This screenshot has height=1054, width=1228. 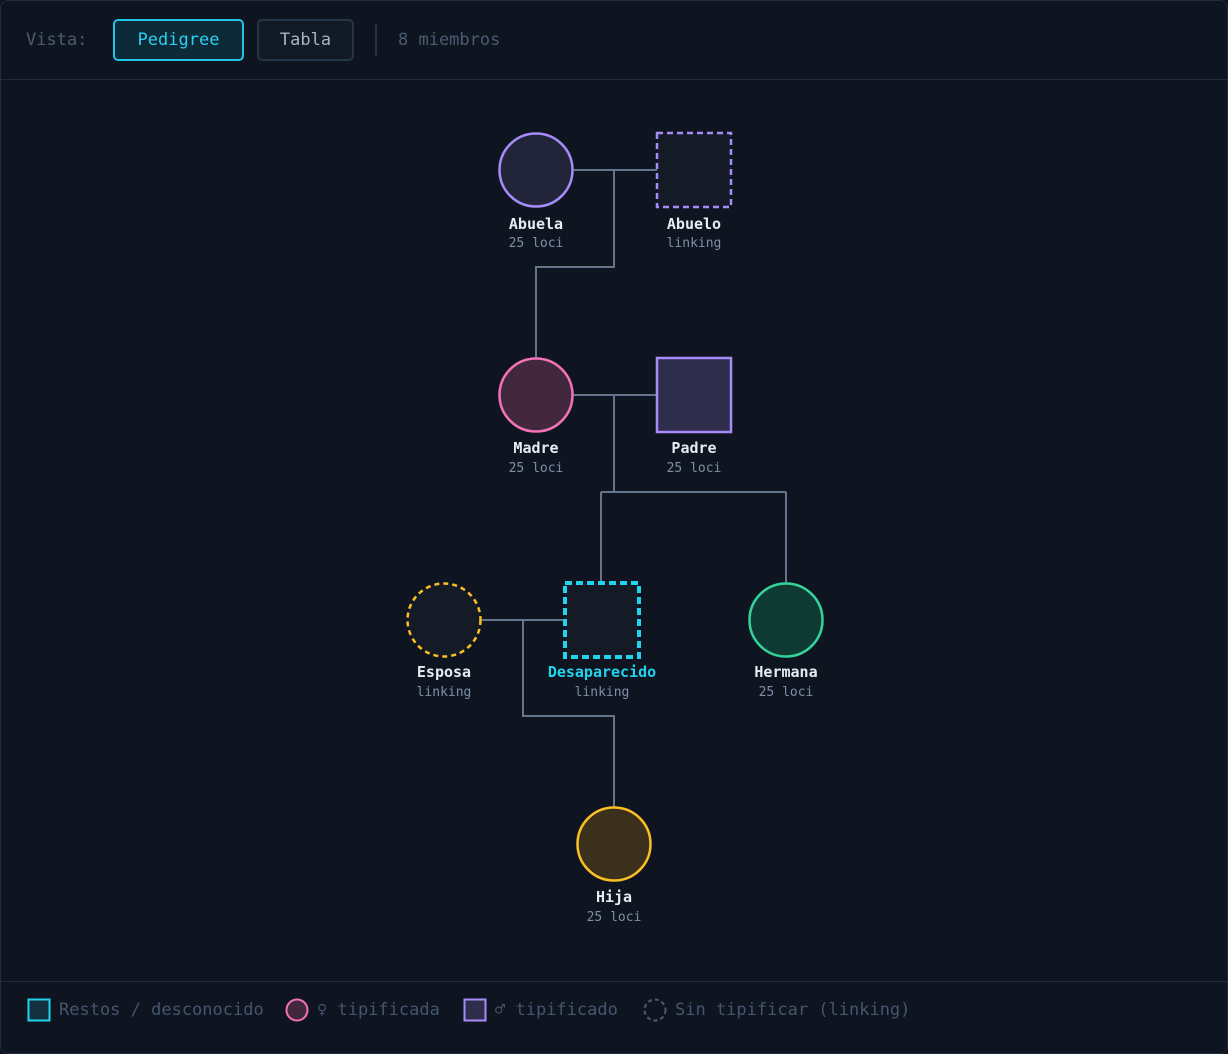 What do you see at coordinates (161, 1010) in the screenshot?
I see `legend-label: Restos / desconocido` at bounding box center [161, 1010].